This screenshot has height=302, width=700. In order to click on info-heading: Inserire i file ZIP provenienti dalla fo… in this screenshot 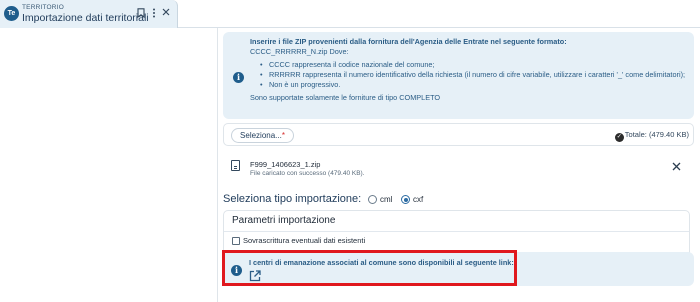, I will do `click(408, 41)`.